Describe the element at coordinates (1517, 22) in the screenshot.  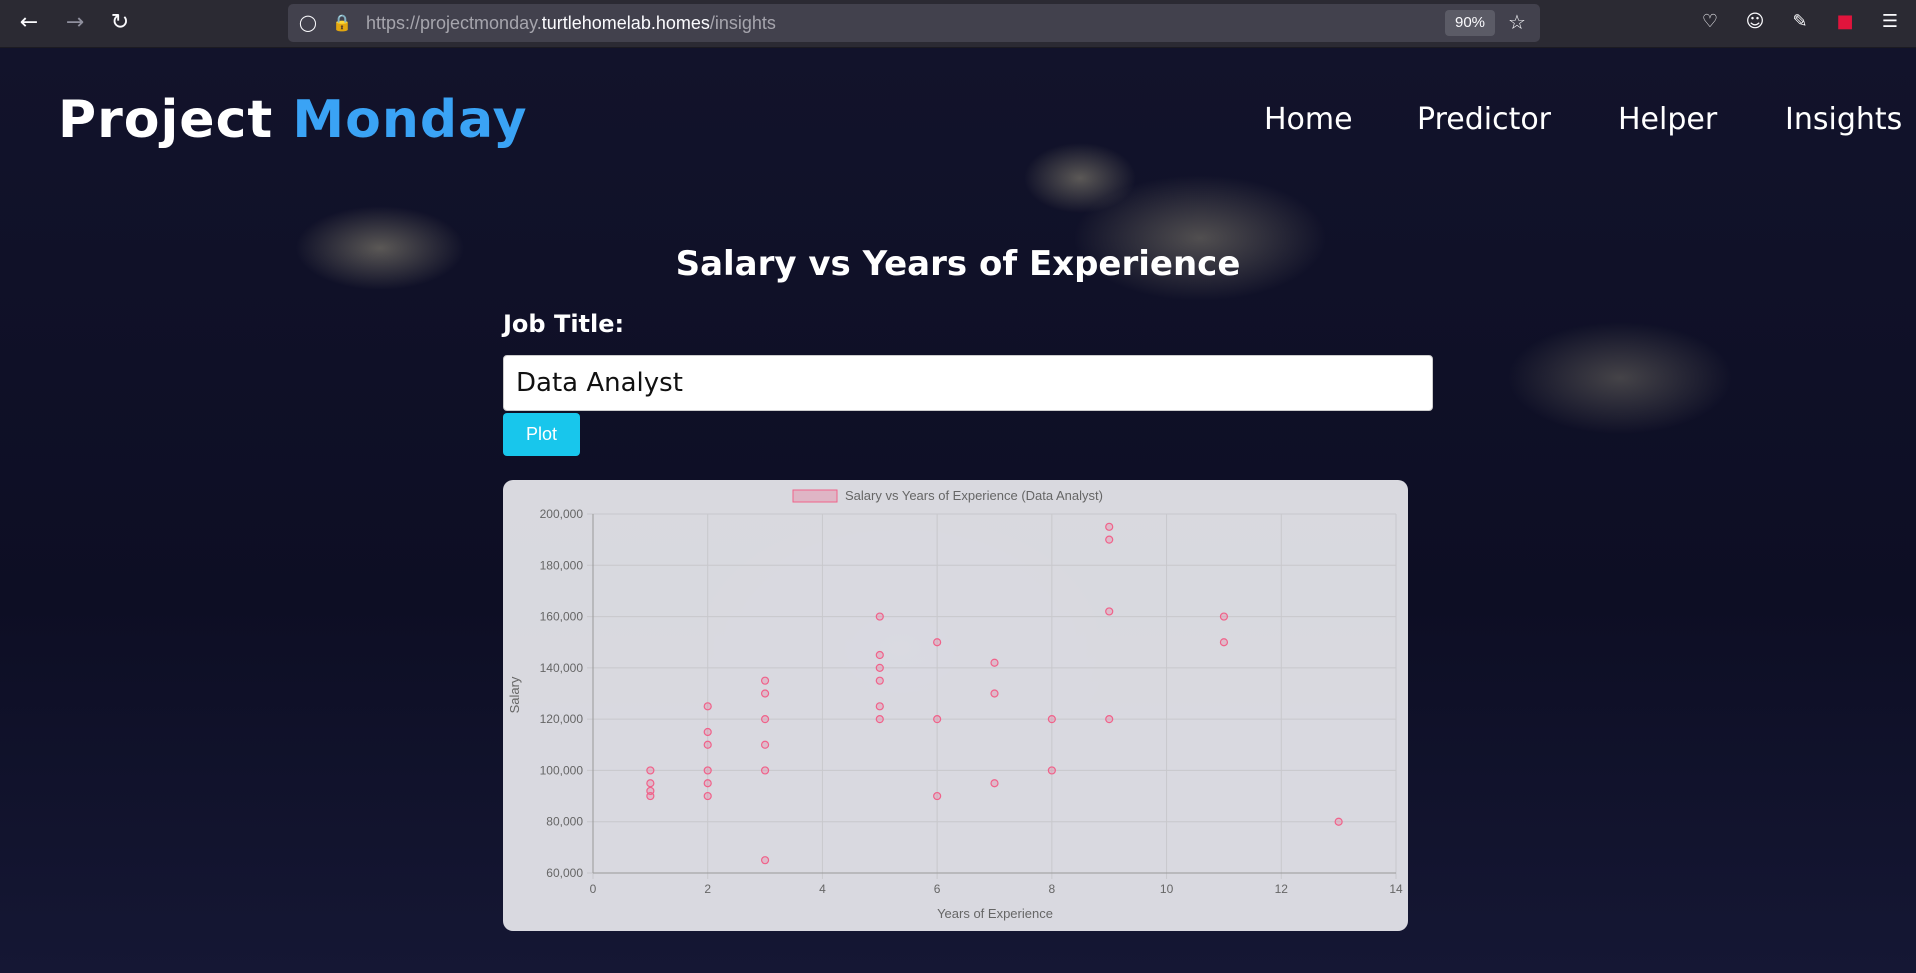
I see `bookmark-star-icon: ☆` at that location.